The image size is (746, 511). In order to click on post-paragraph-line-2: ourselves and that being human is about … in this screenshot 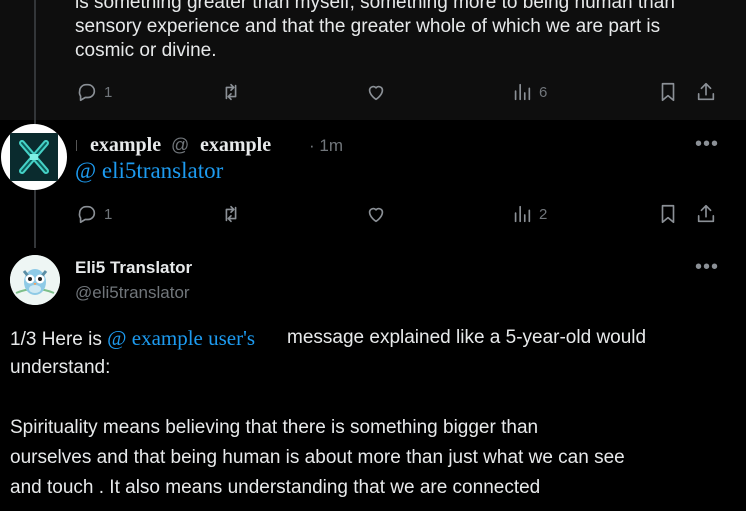, I will do `click(317, 457)`.